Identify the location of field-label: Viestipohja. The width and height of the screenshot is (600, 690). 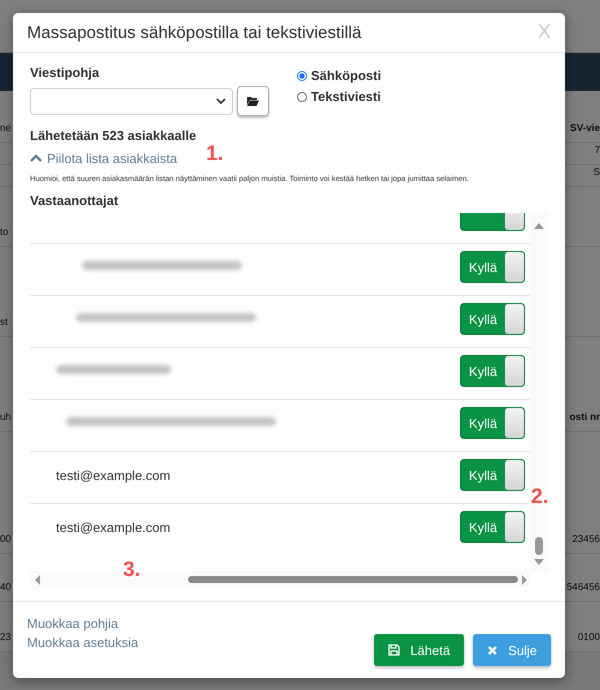
(65, 72).